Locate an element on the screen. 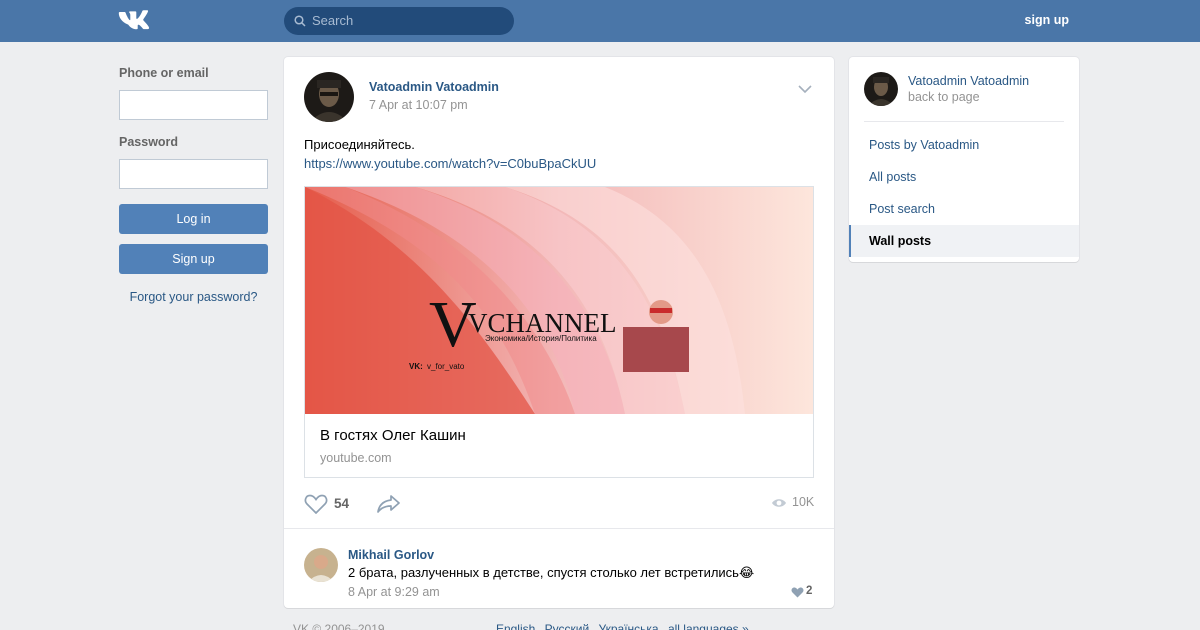 This screenshot has width=1200, height=630. preview-domain: youtube.com is located at coordinates (356, 458).